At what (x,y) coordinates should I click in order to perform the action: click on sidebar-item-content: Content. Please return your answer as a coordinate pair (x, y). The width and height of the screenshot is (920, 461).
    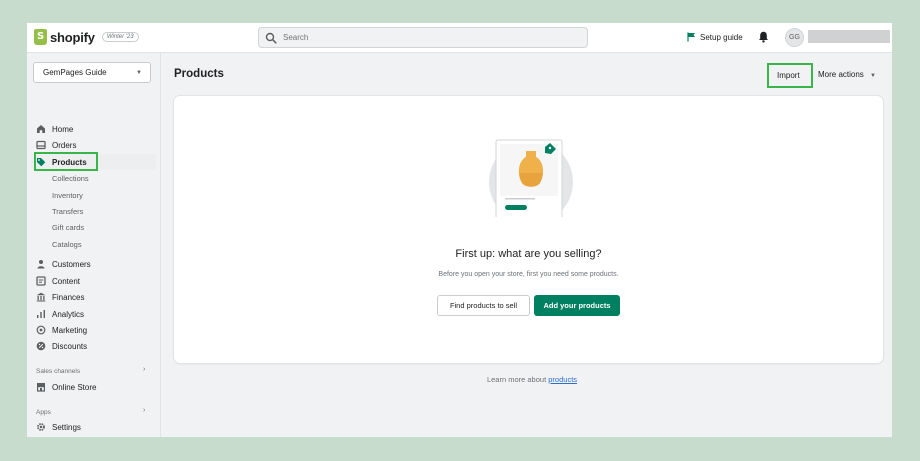
    Looking at the image, I should click on (58, 281).